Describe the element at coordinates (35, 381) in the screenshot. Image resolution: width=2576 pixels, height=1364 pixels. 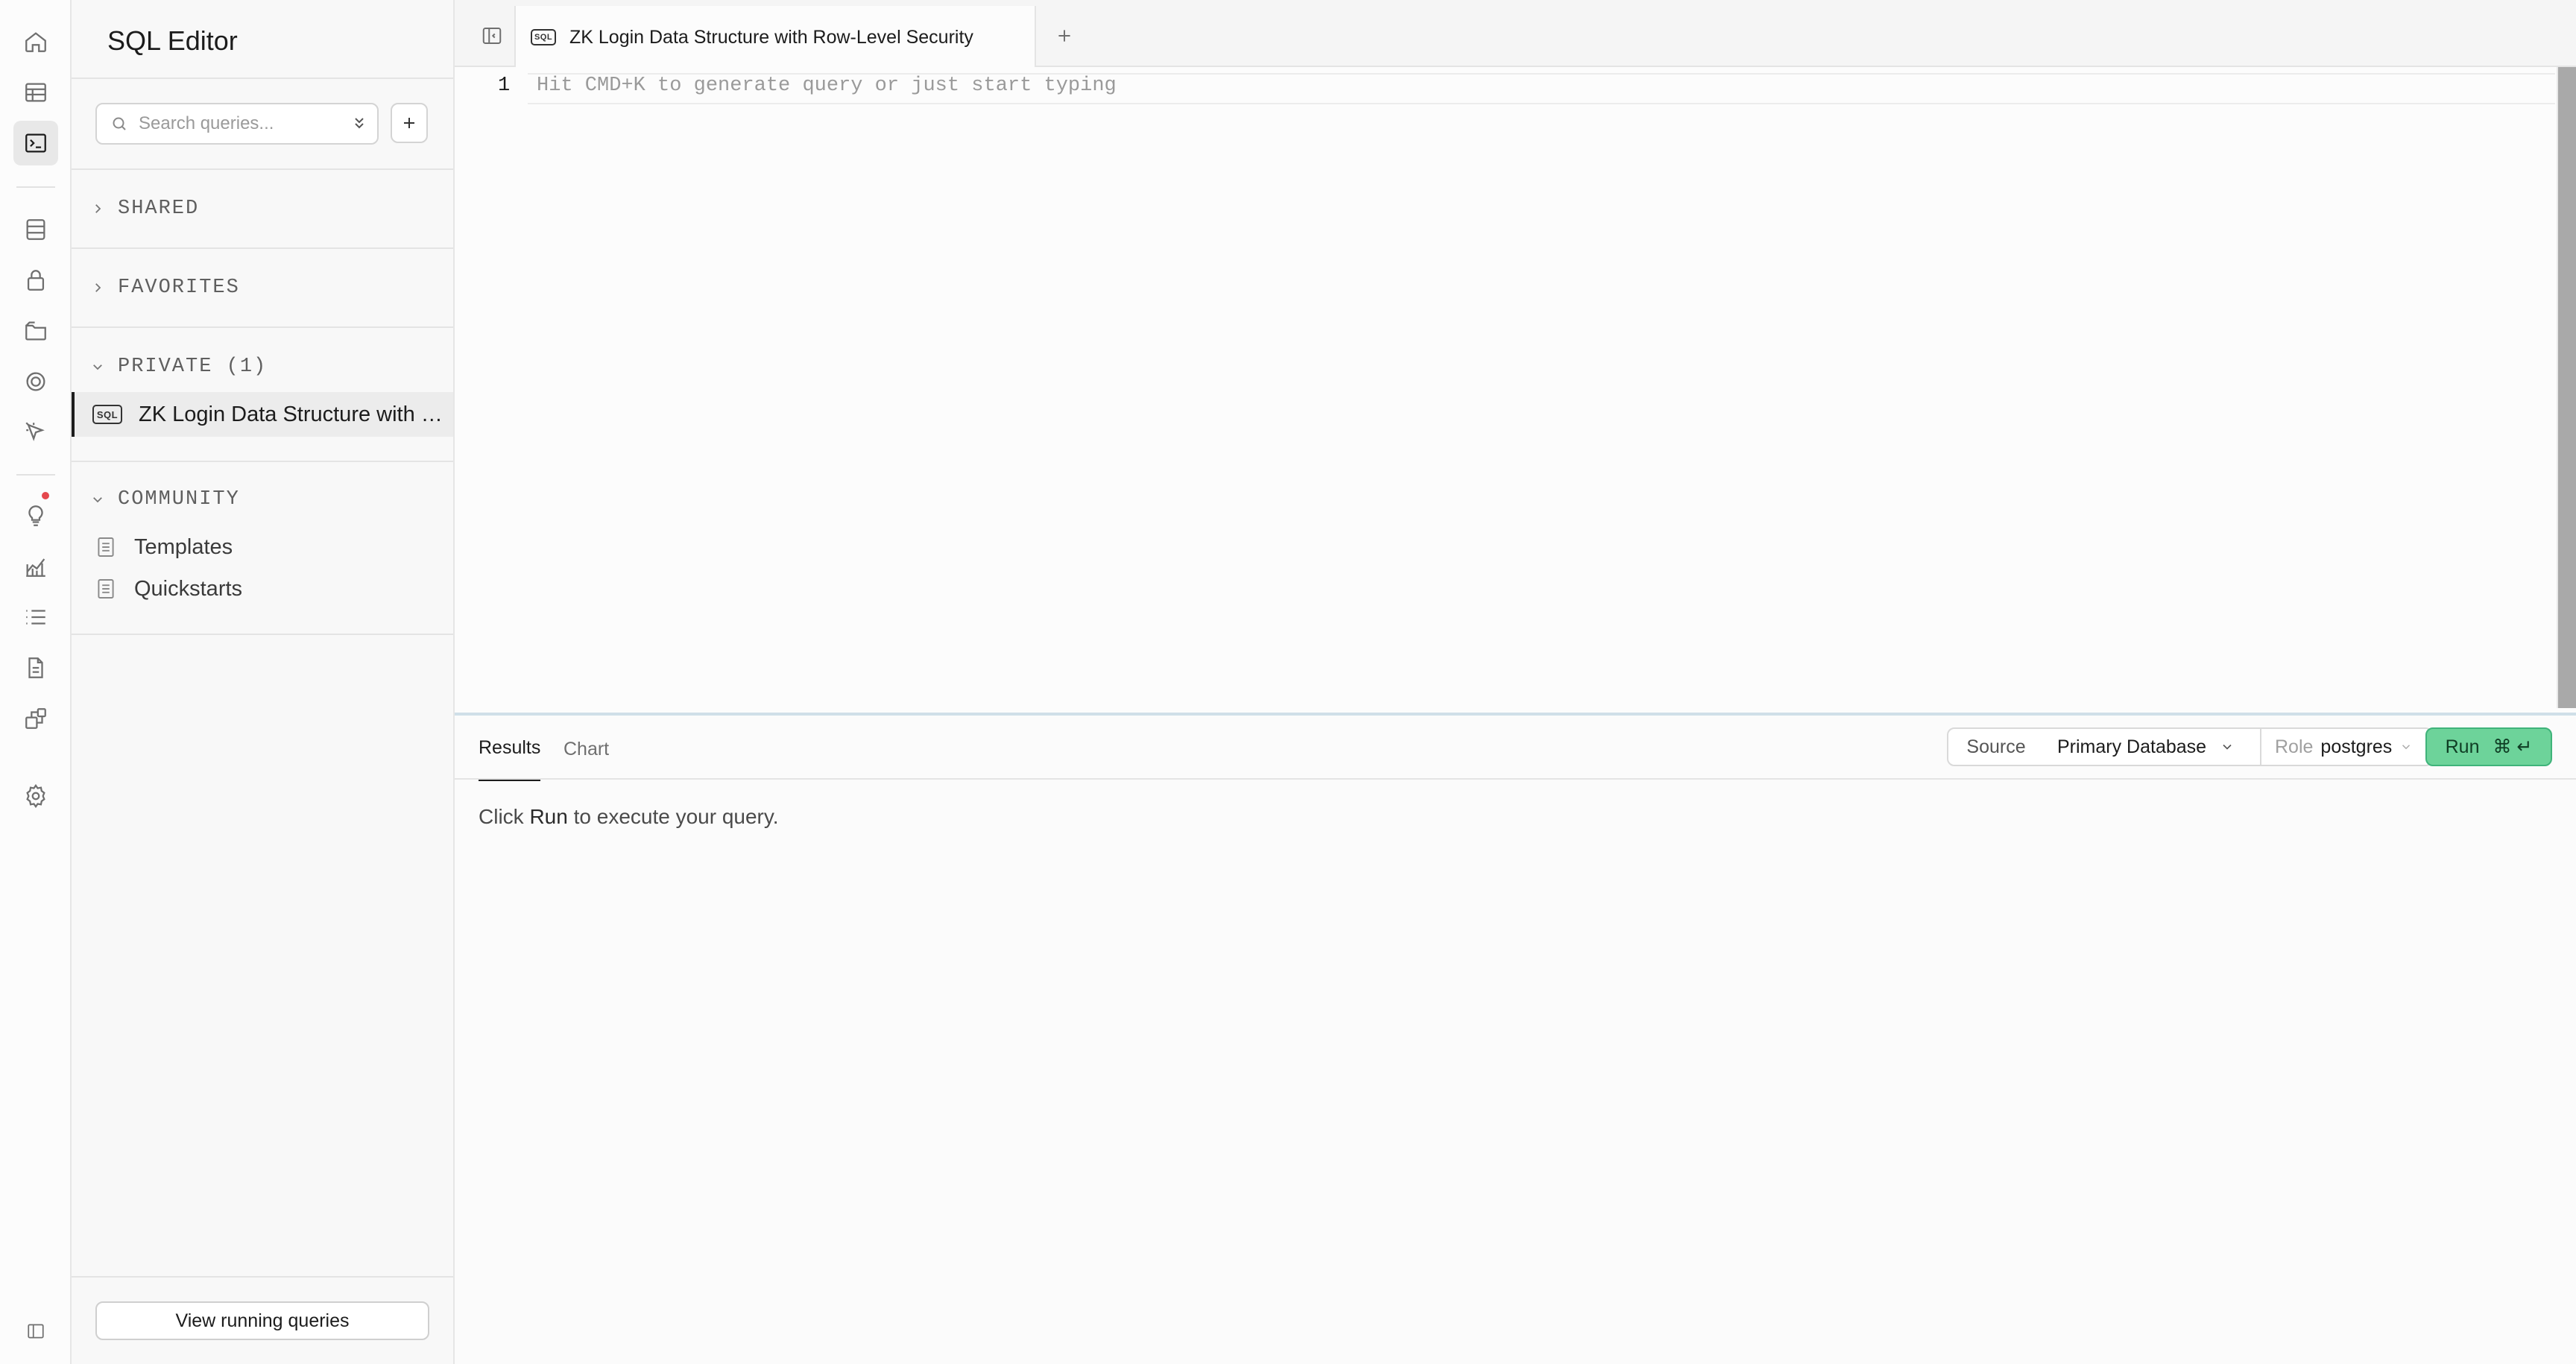
I see `realtime-icon` at that location.